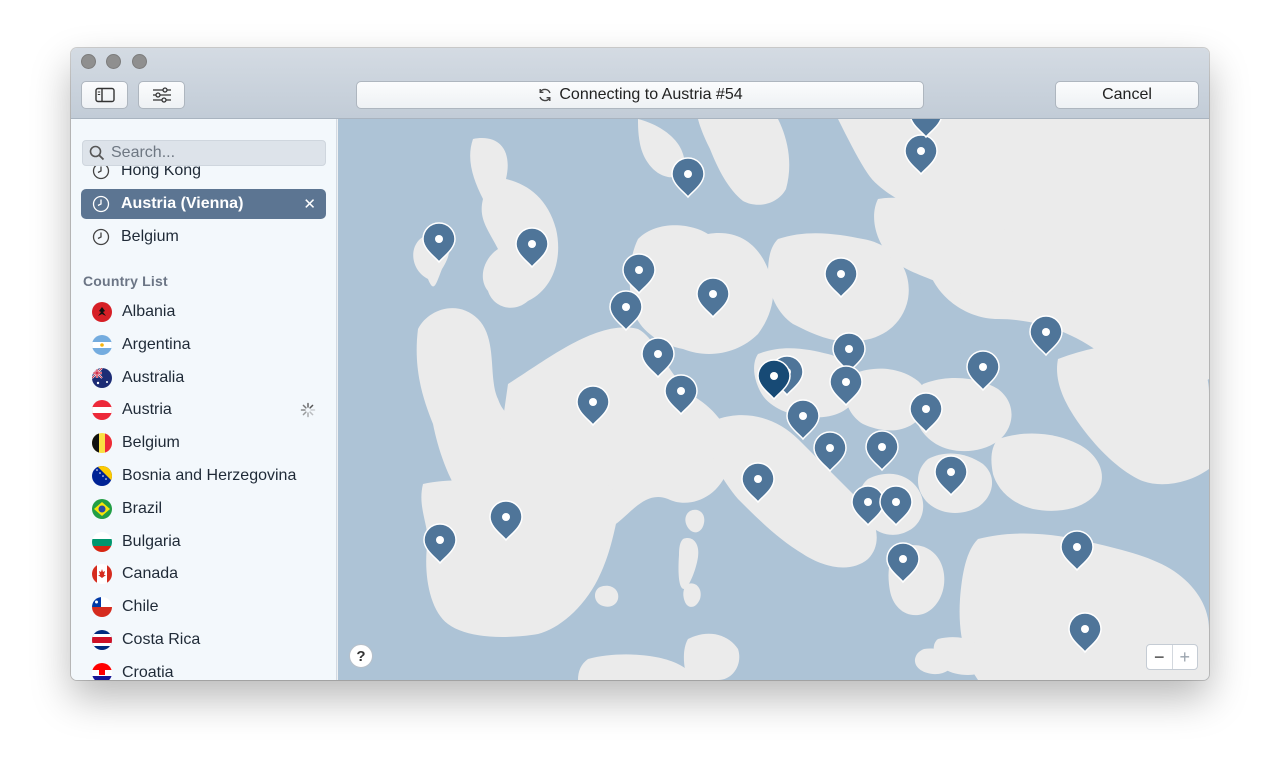  Describe the element at coordinates (1185, 657) in the screenshot. I see `zoom-in-button: +` at that location.